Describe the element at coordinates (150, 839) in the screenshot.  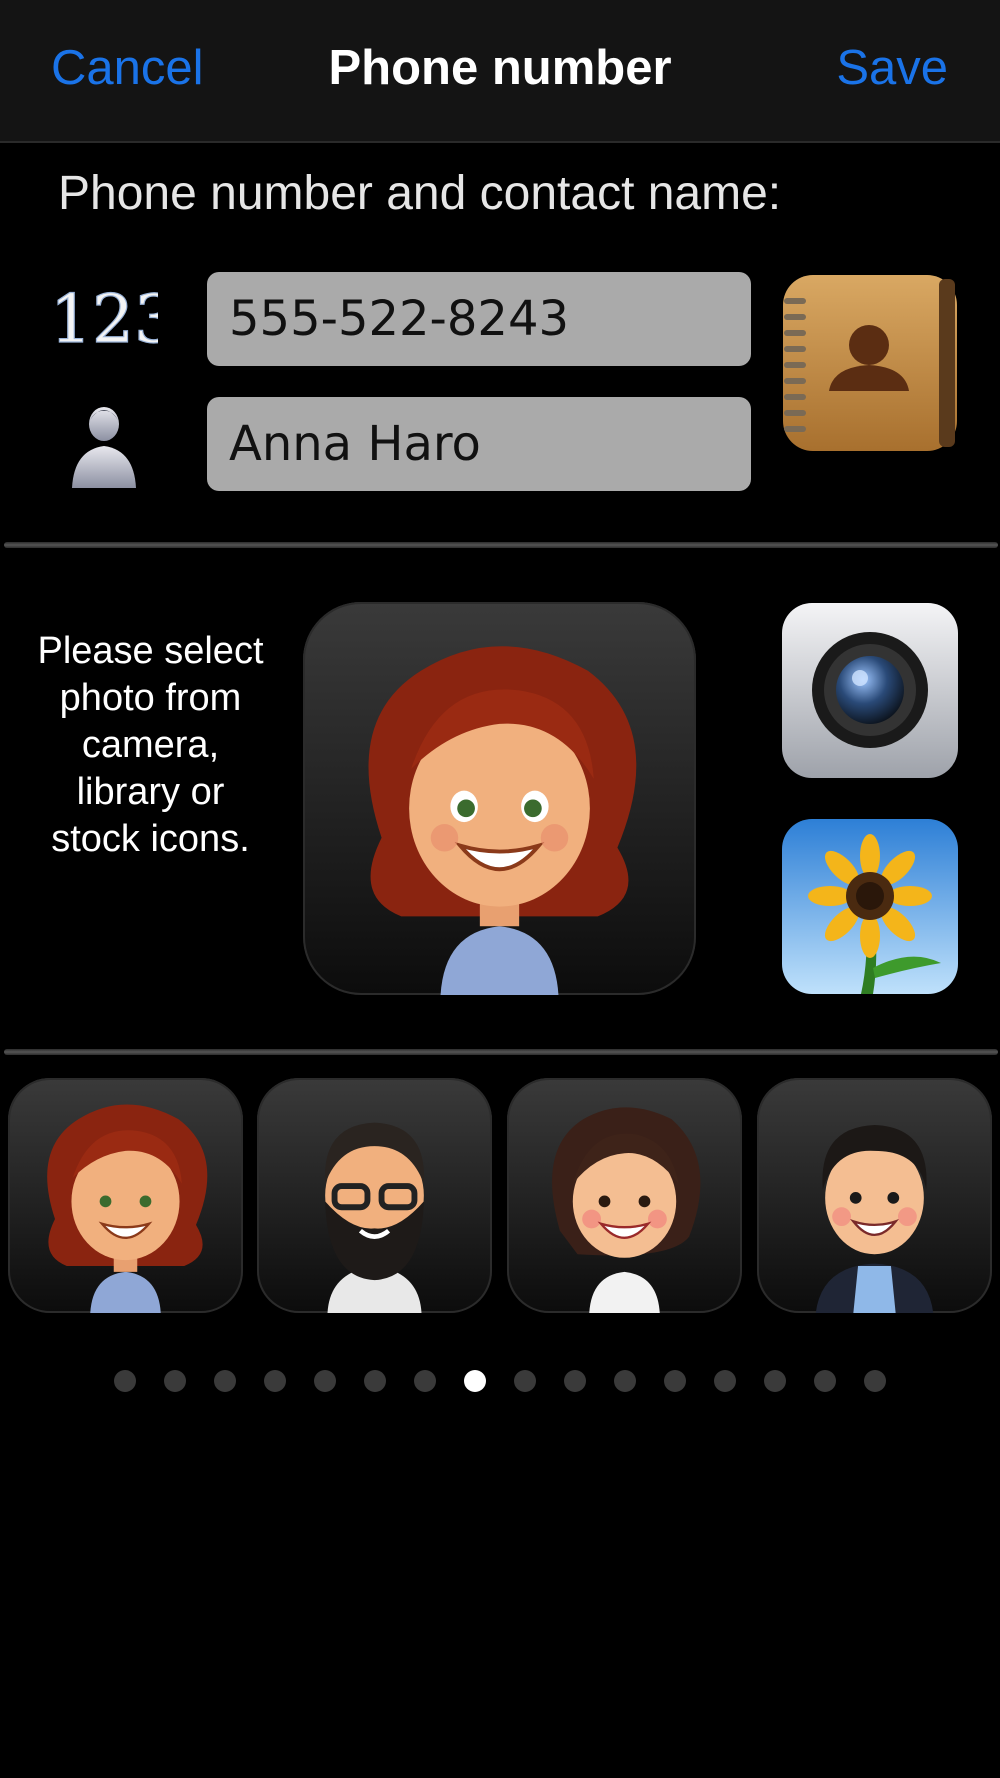
I see `hint-line: stock icons.` at that location.